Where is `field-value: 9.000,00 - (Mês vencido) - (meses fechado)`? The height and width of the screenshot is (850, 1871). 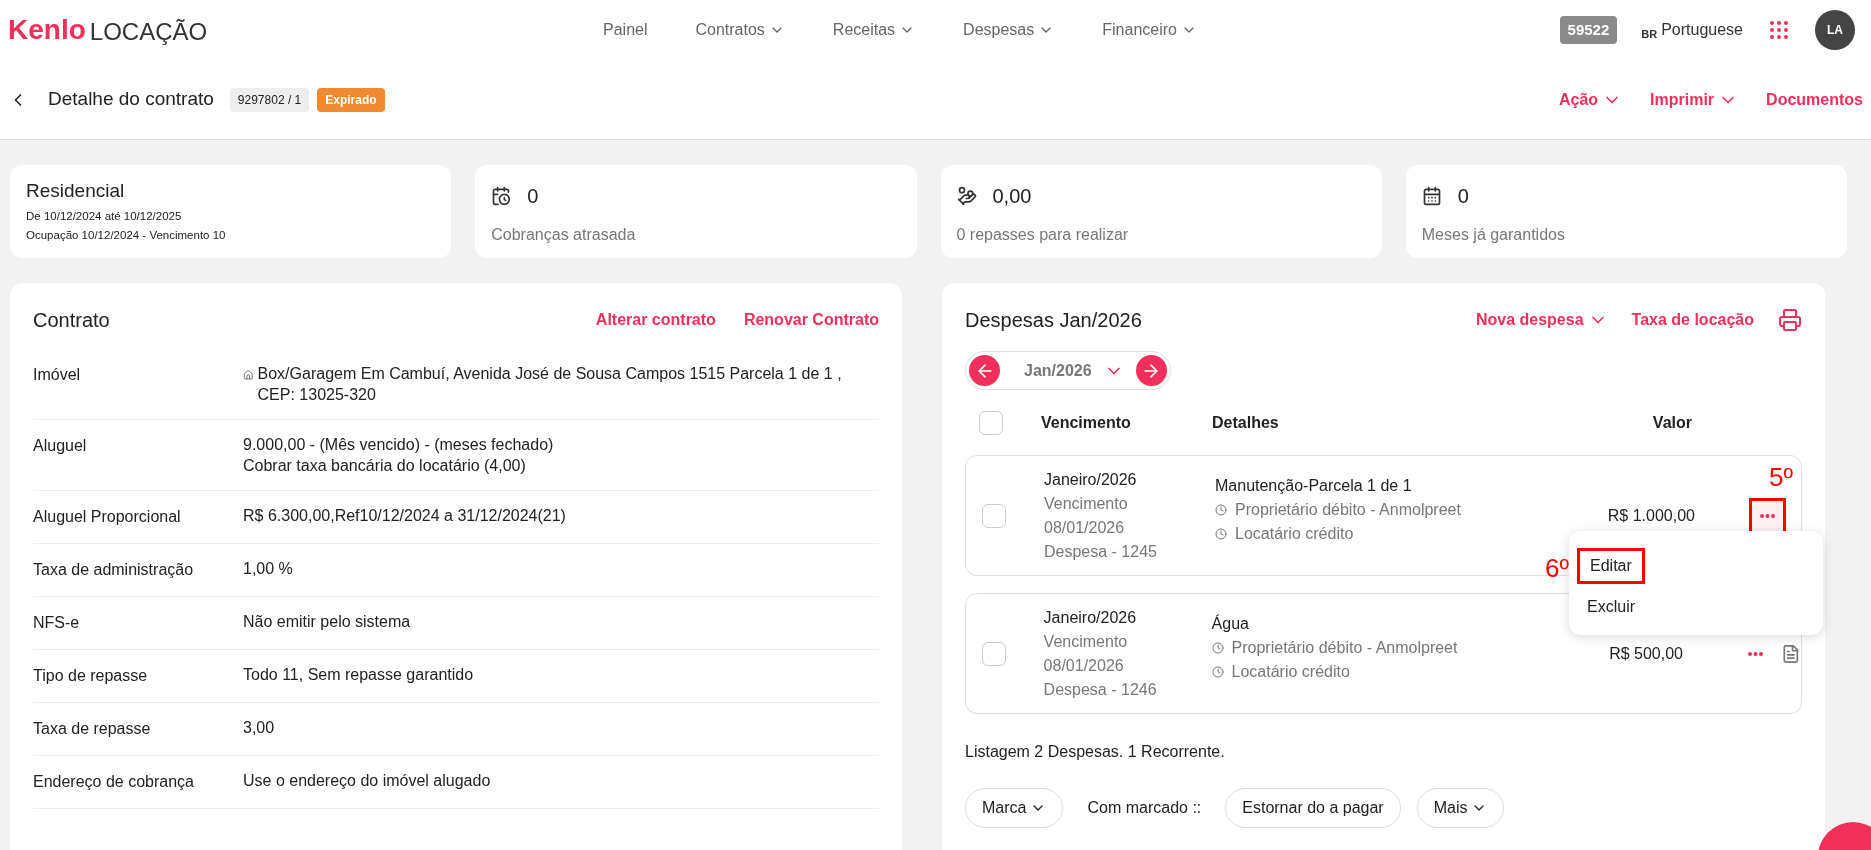 field-value: 9.000,00 - (Mês vencido) - (meses fechado) is located at coordinates (398, 445).